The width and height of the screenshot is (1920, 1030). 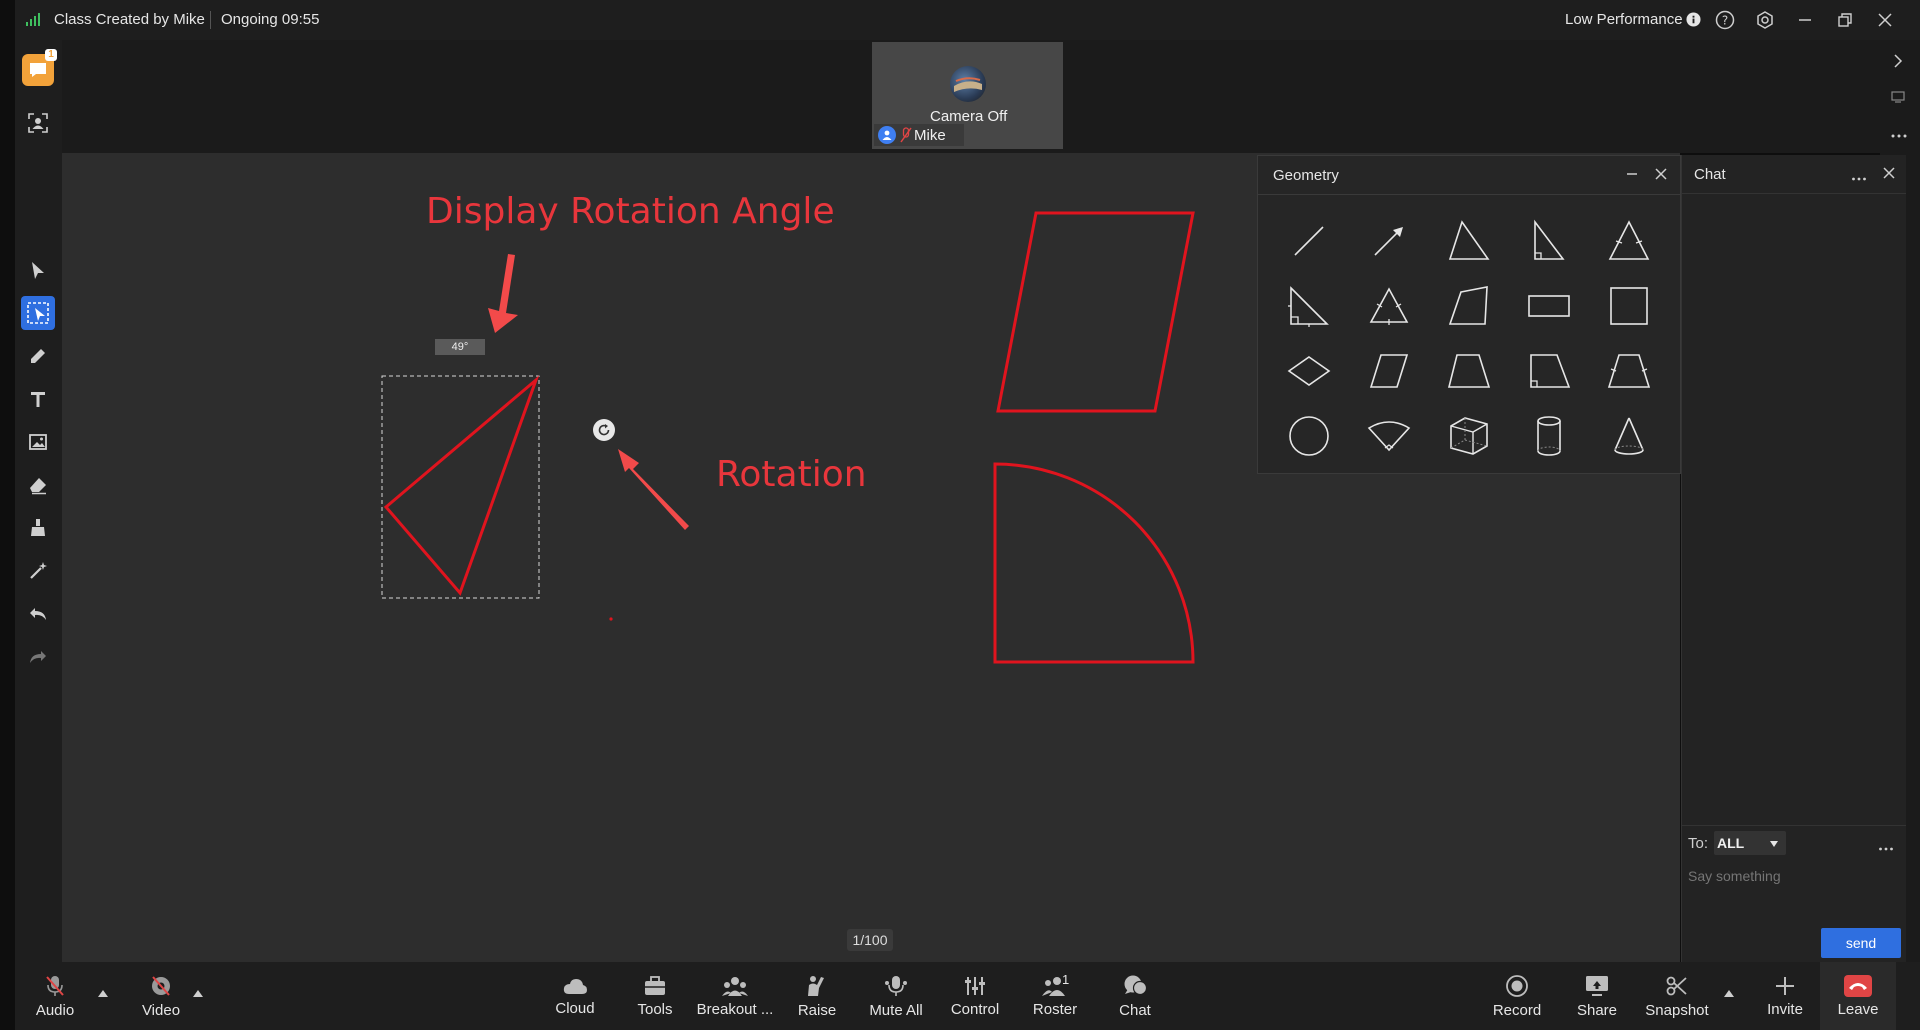 What do you see at coordinates (1845, 20) in the screenshot?
I see `restore-icon` at bounding box center [1845, 20].